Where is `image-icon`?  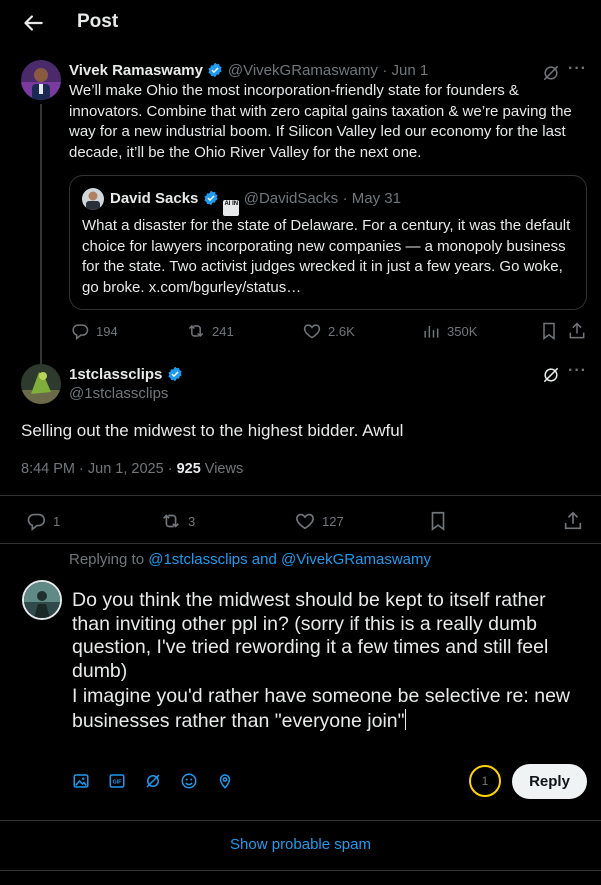 image-icon is located at coordinates (81, 781).